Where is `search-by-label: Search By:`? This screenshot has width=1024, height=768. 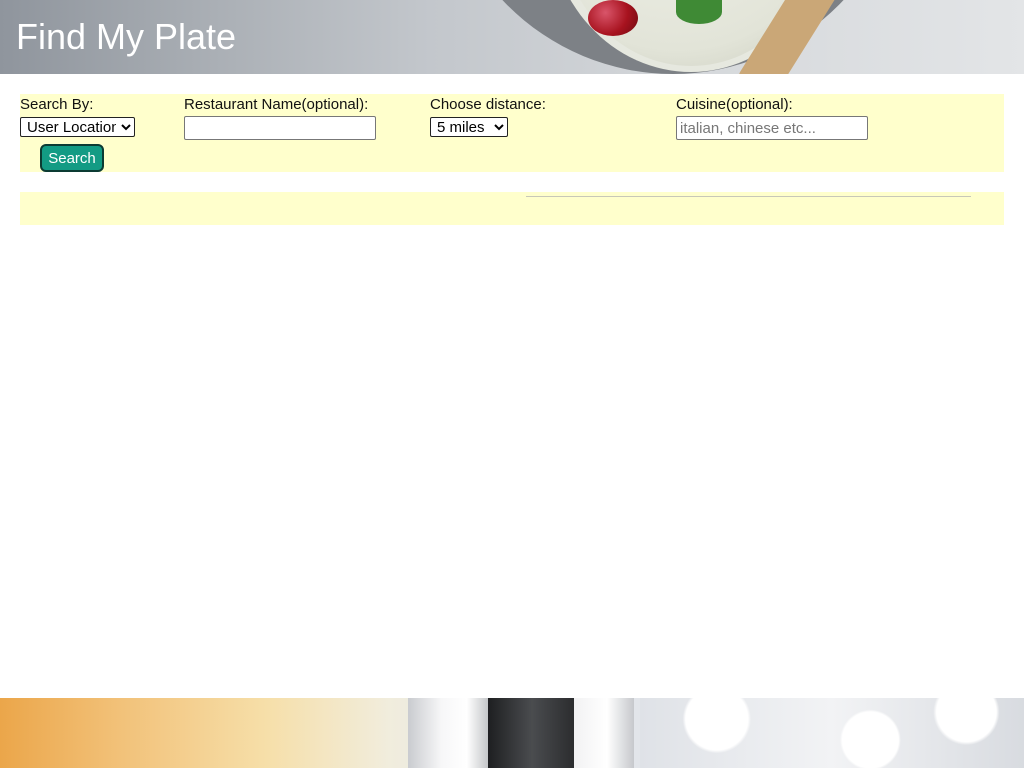
search-by-label: Search By: is located at coordinates (57, 104).